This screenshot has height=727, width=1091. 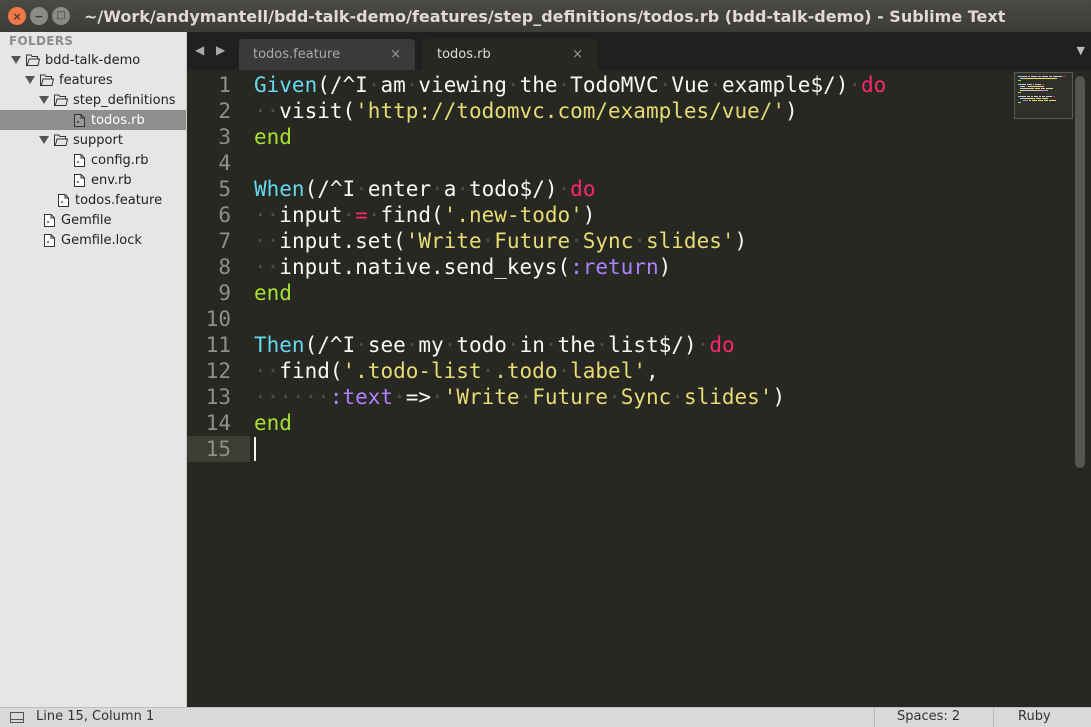 What do you see at coordinates (361, 397) in the screenshot?
I see `code-token: :text` at bounding box center [361, 397].